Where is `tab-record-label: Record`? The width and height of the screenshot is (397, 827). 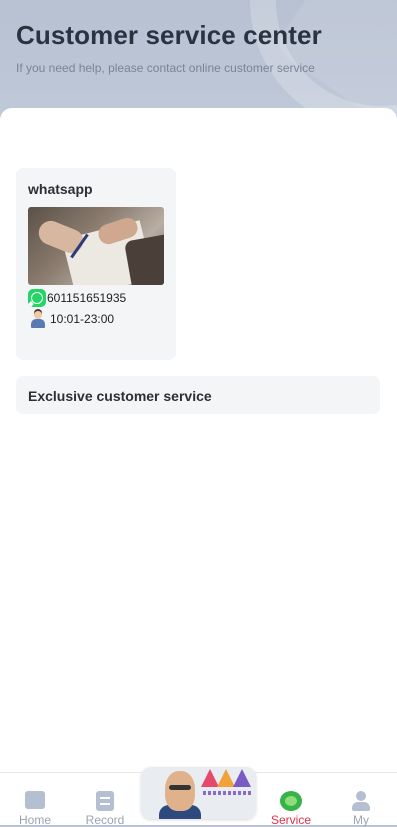 tab-record-label: Record is located at coordinates (105, 820).